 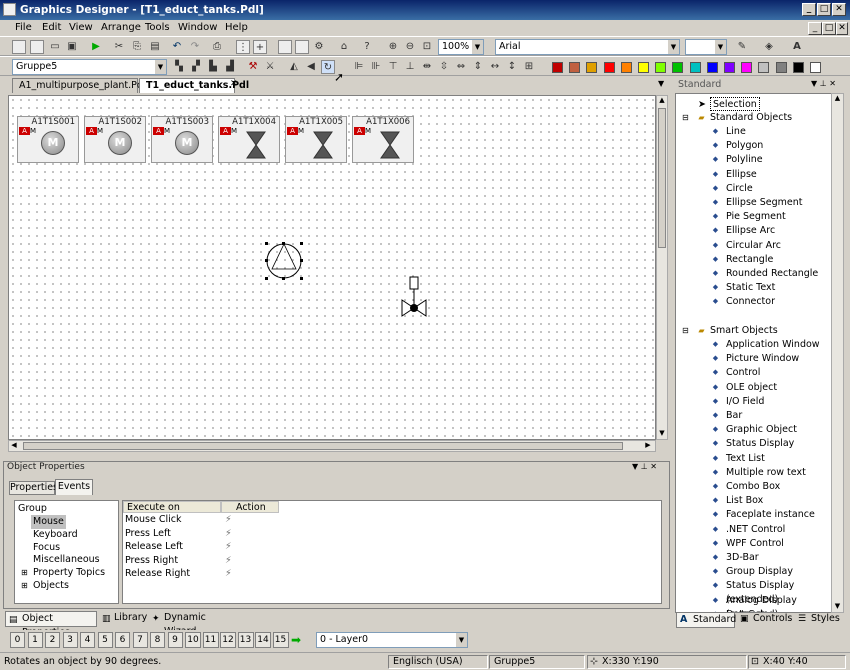 What do you see at coordinates (332, 446) in the screenshot?
I see `canvas-horizontal-scrollbar: ◀ ▶` at bounding box center [332, 446].